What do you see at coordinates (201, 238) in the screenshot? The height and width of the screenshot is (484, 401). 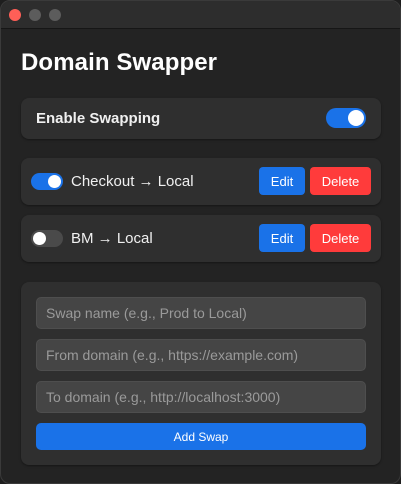 I see `swap-item-bm: BM → Local Edit Delete` at bounding box center [201, 238].